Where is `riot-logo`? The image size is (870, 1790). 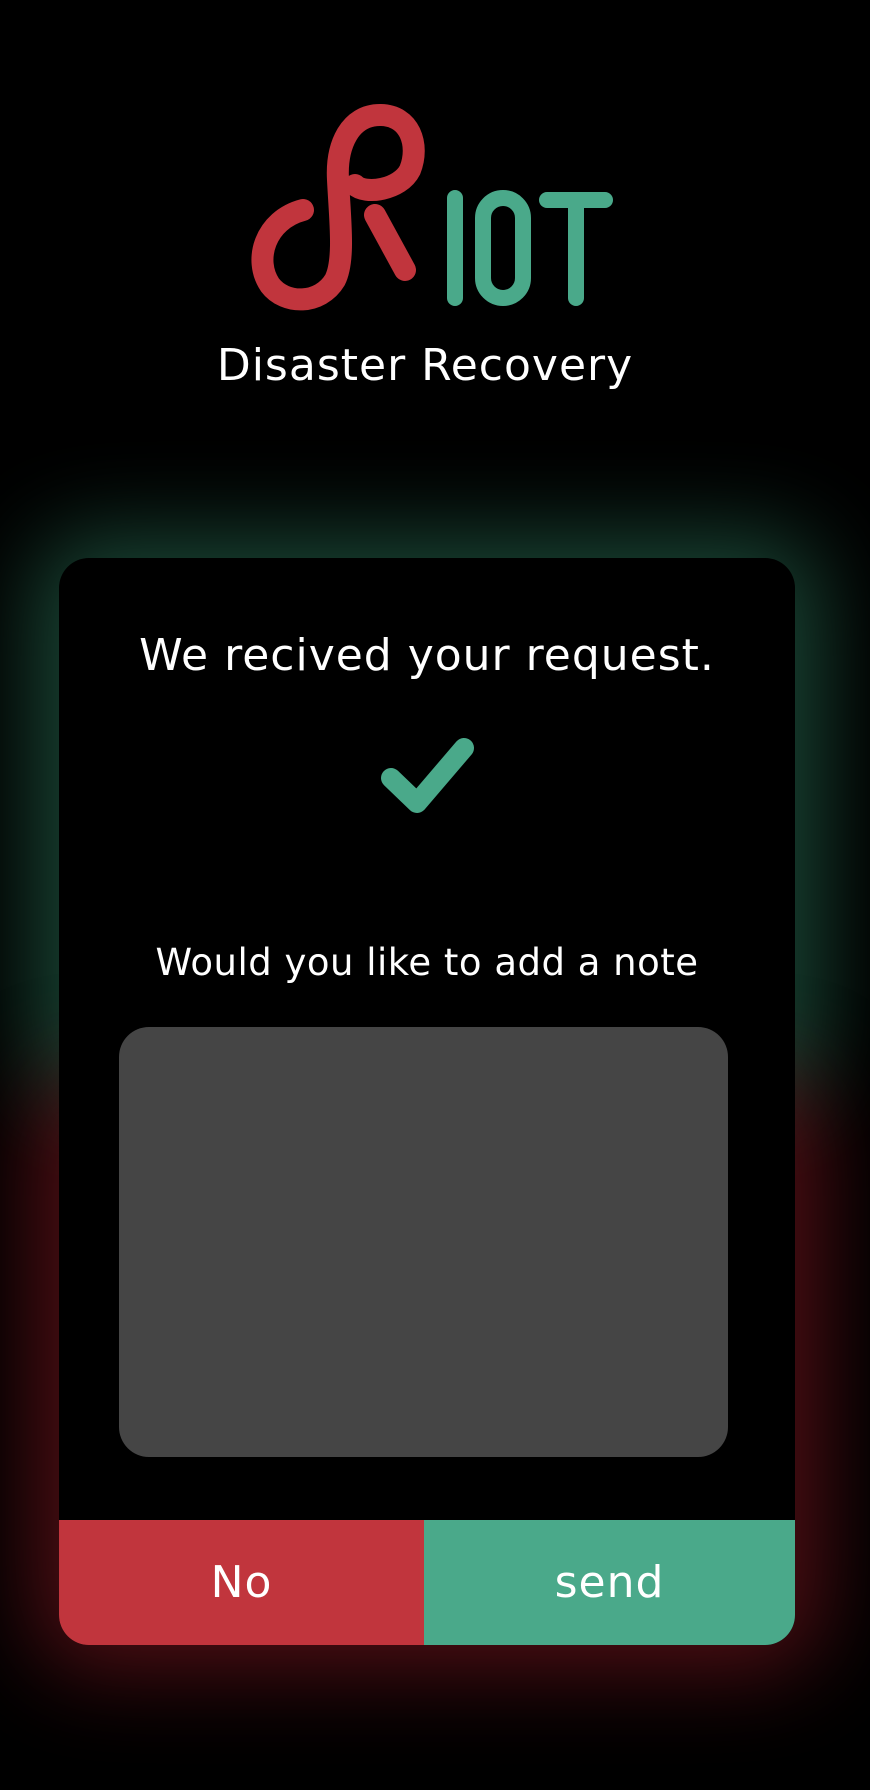
riot-logo is located at coordinates (432, 207).